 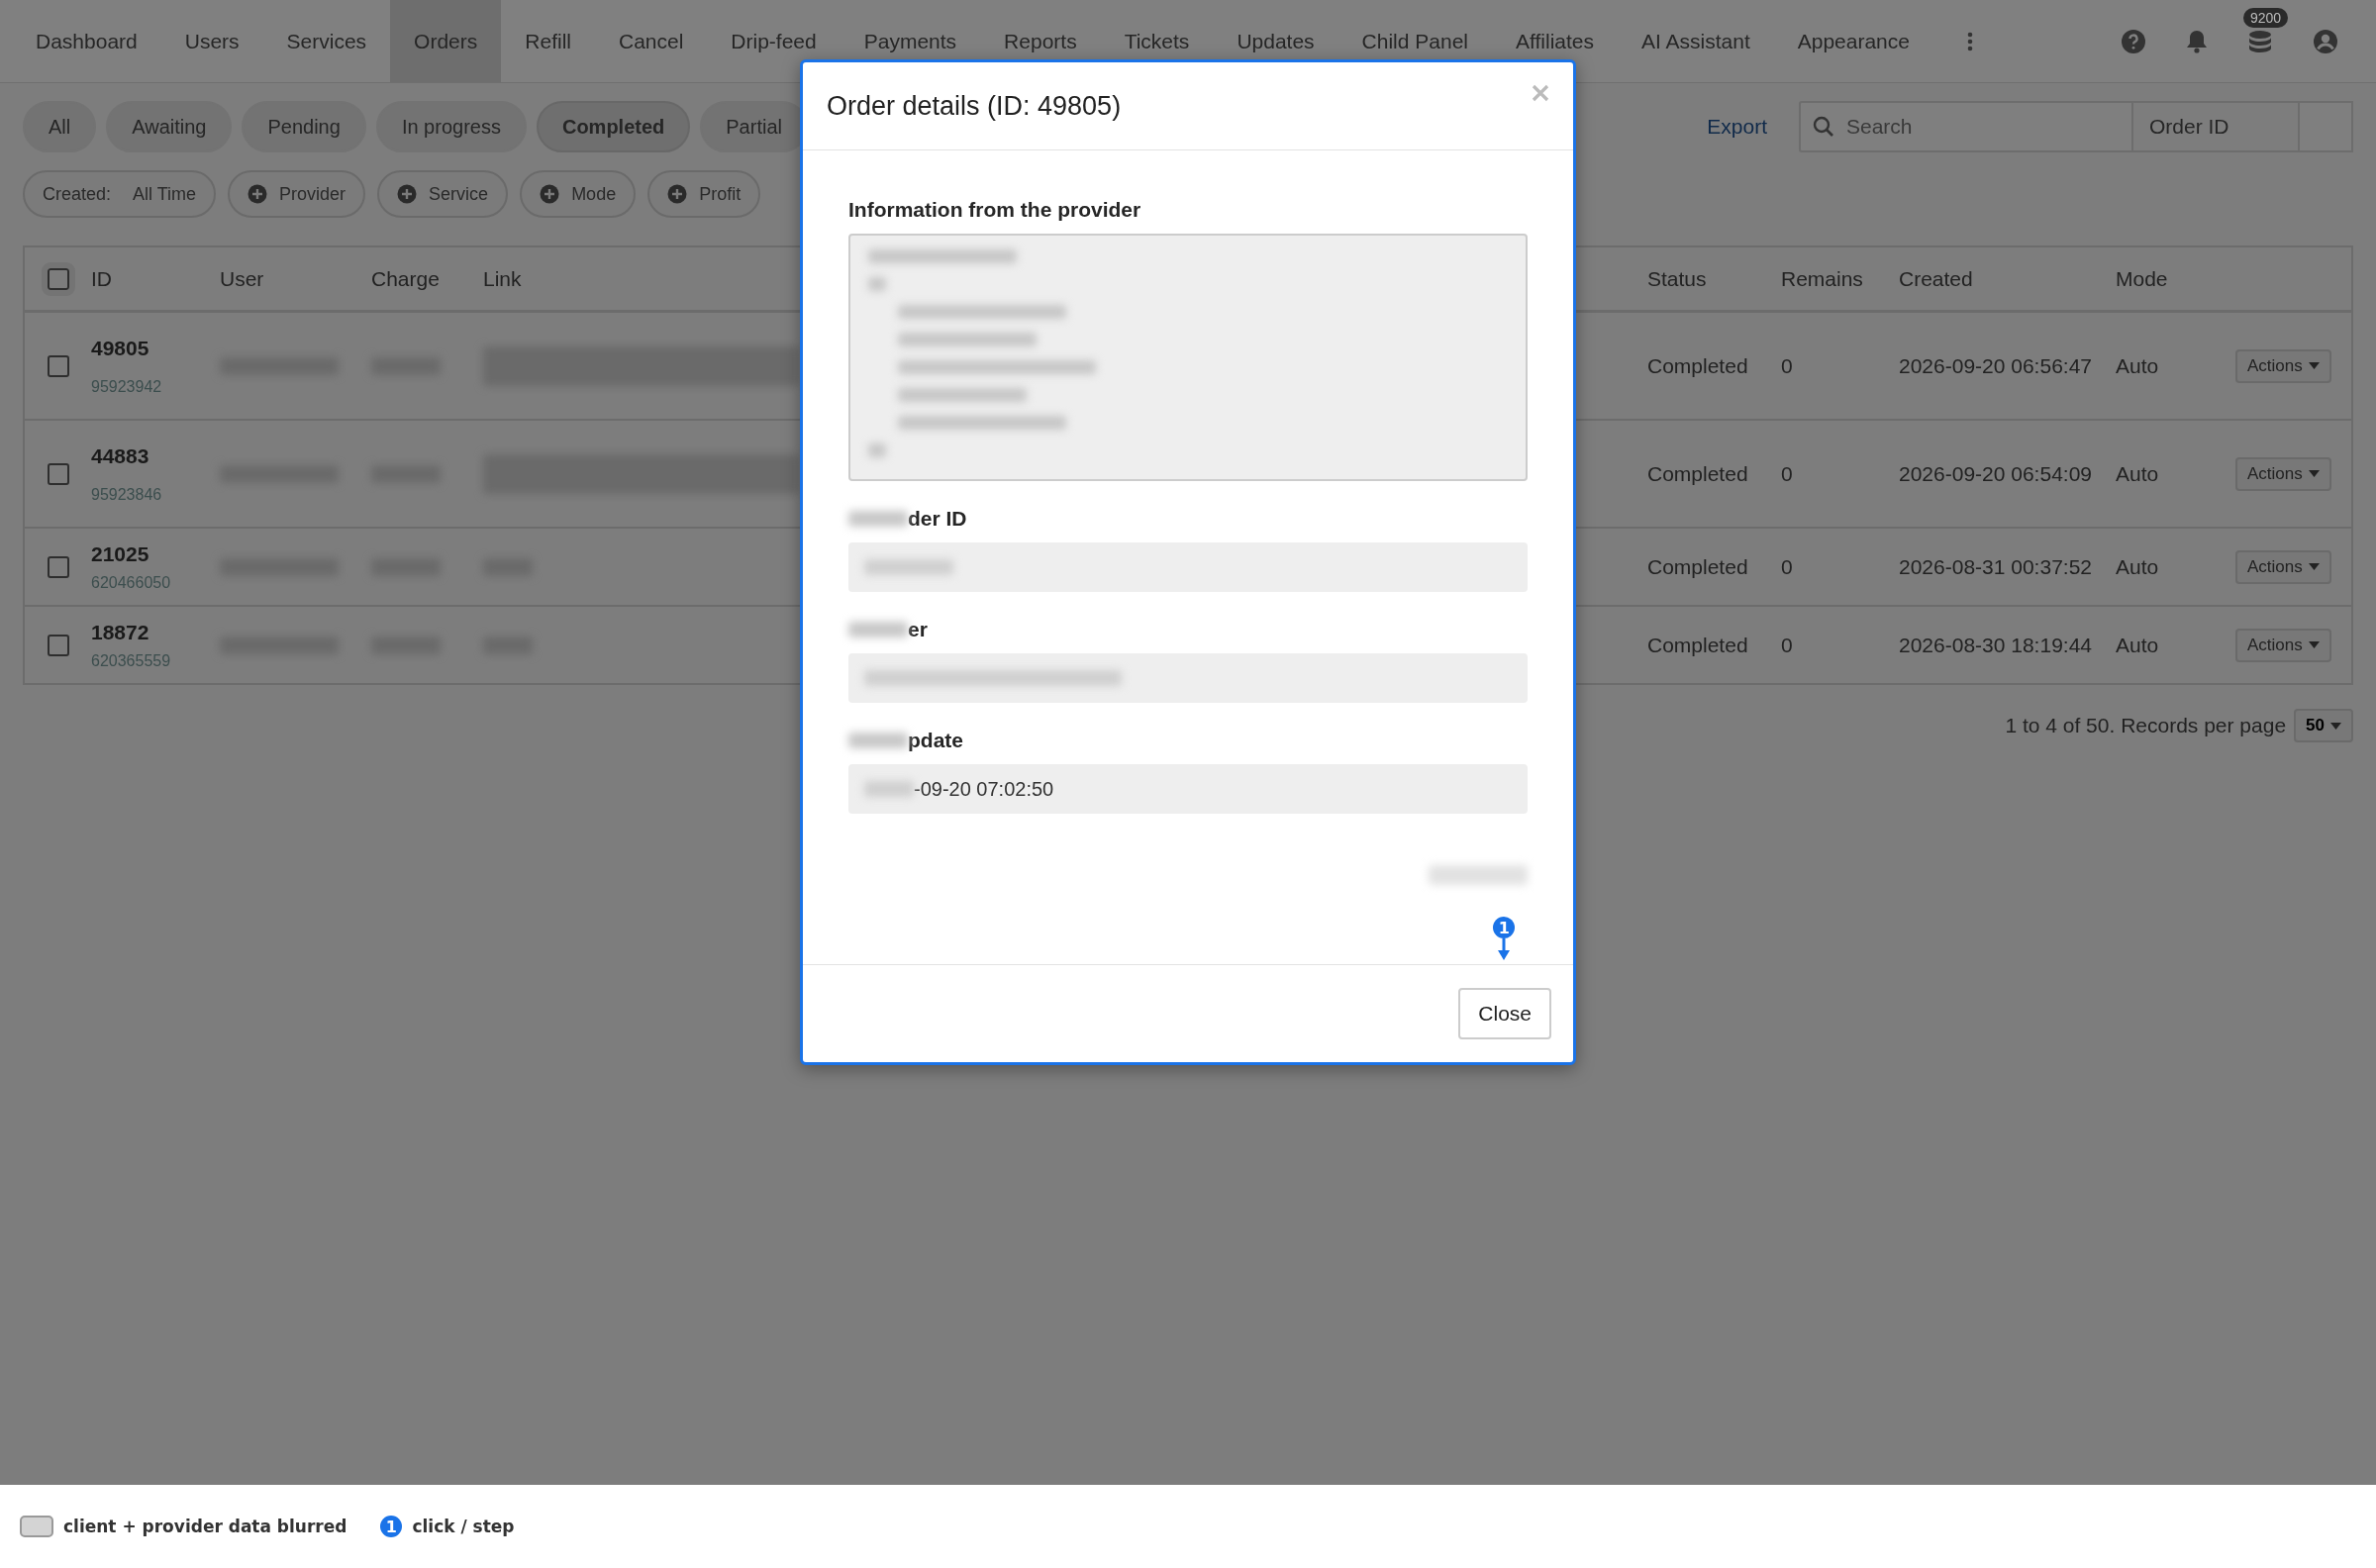 I want to click on created-cell-text: 2026-09-20 06:56:47, so click(x=1996, y=365).